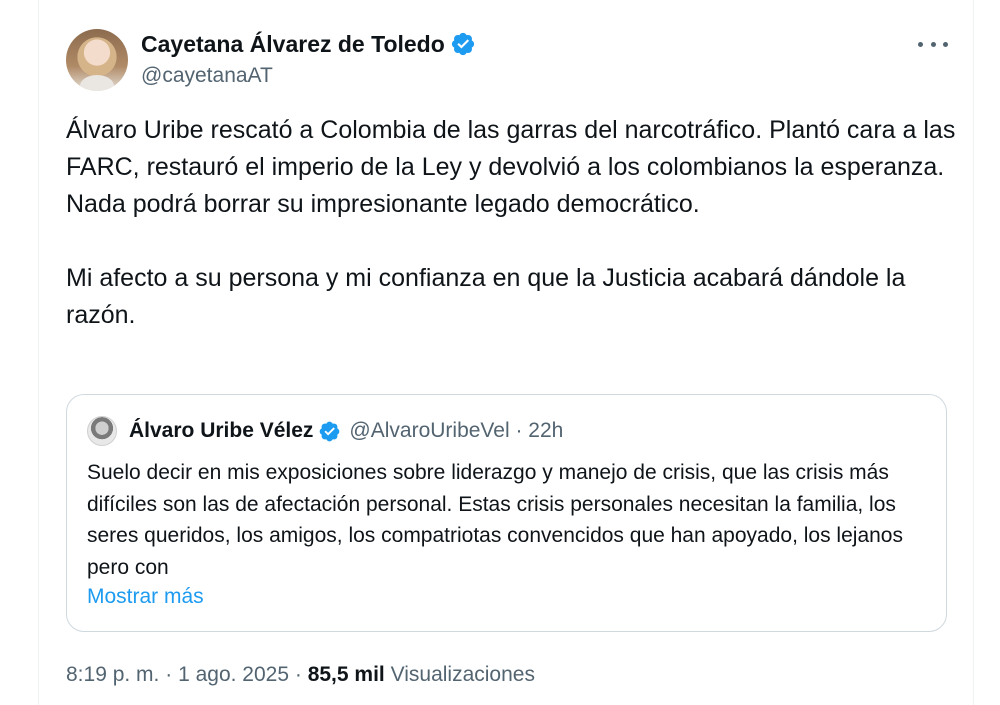 This screenshot has height=705, width=1000. I want to click on author-name-row: Cayetana Álvarez de Toledo, so click(308, 44).